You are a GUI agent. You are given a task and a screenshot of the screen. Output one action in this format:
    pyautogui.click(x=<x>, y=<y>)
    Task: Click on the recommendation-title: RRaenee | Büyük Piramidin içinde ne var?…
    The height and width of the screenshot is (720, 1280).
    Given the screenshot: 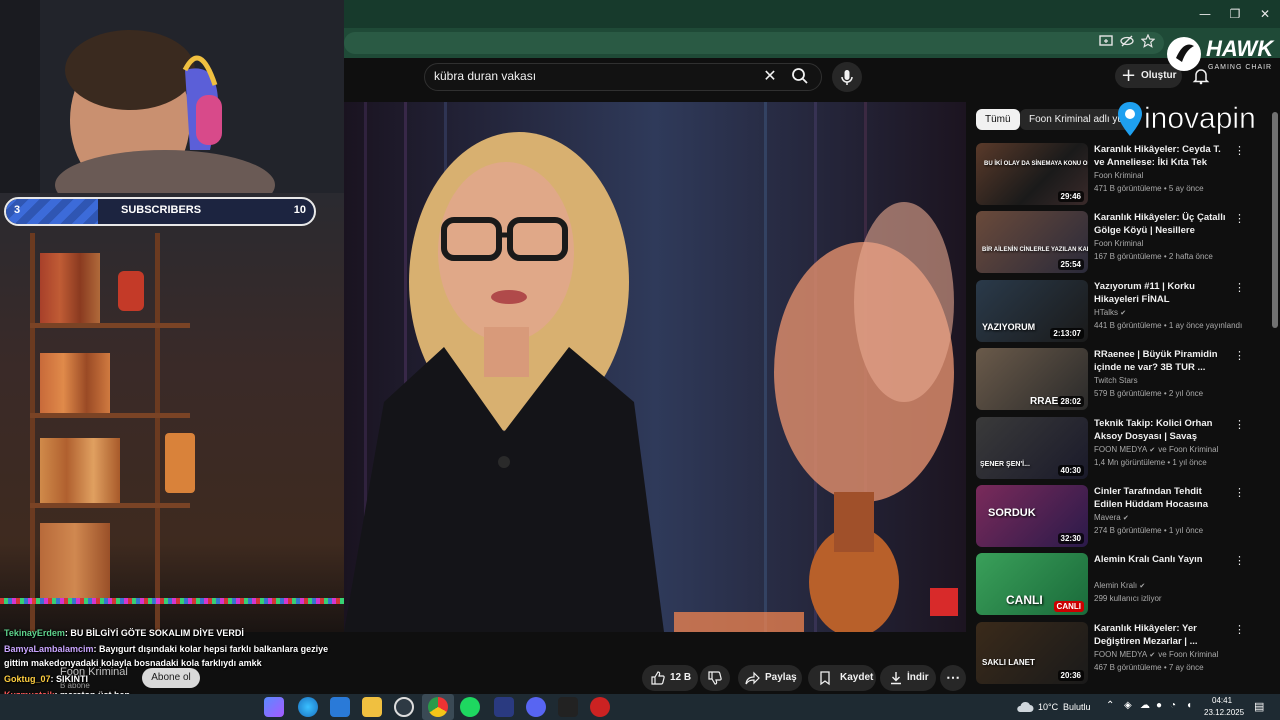 What is the action you would take?
    pyautogui.click(x=1161, y=361)
    